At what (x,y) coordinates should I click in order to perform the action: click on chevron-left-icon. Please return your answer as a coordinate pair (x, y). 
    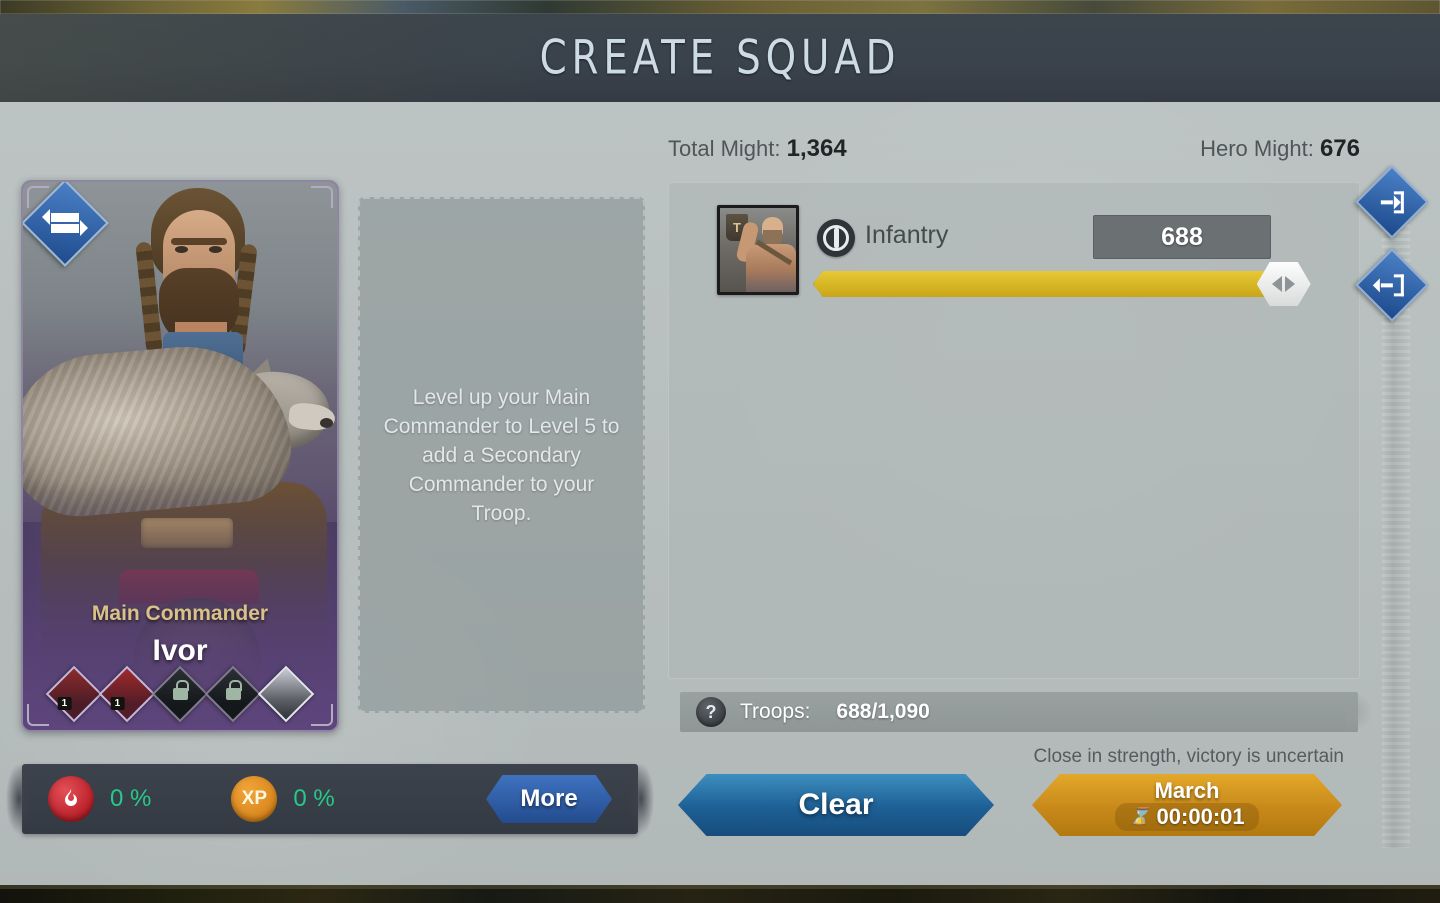
    Looking at the image, I should click on (1277, 284).